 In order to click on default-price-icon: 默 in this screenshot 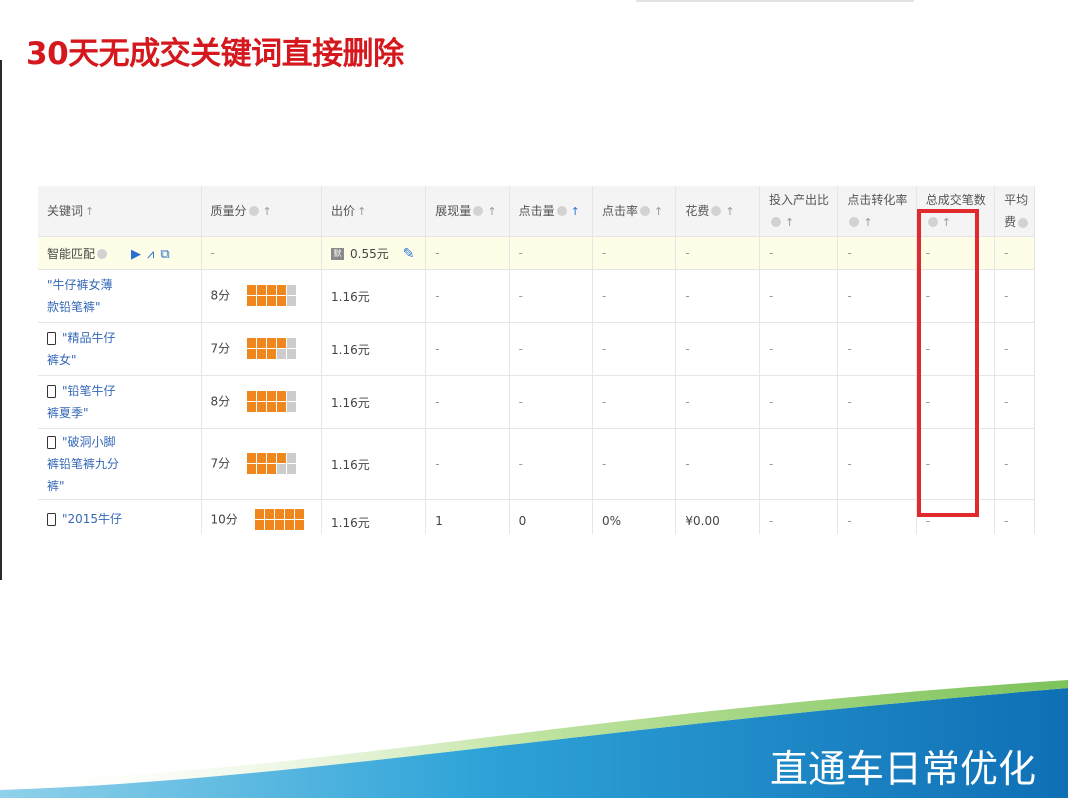, I will do `click(338, 254)`.